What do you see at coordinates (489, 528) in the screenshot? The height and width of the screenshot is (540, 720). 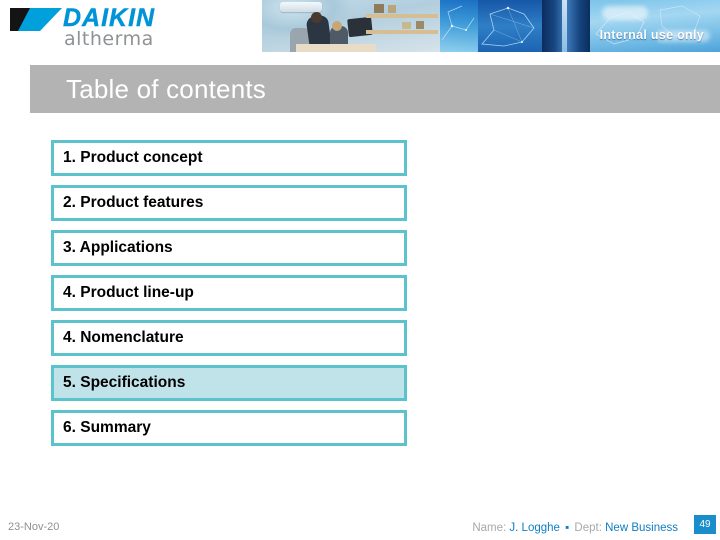 I see `footer-name-label: Name:` at bounding box center [489, 528].